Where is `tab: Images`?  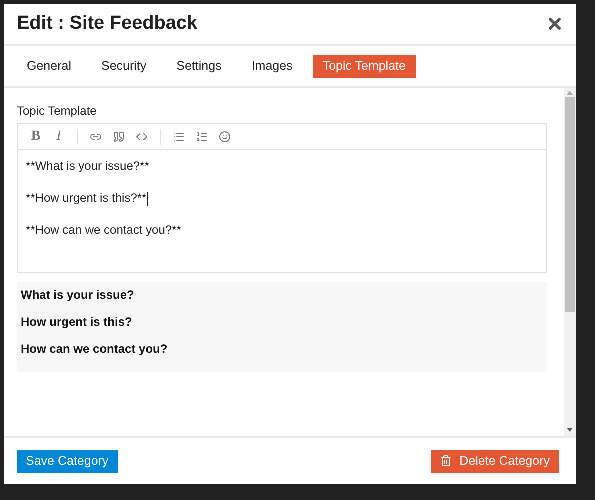 tab: Images is located at coordinates (272, 66).